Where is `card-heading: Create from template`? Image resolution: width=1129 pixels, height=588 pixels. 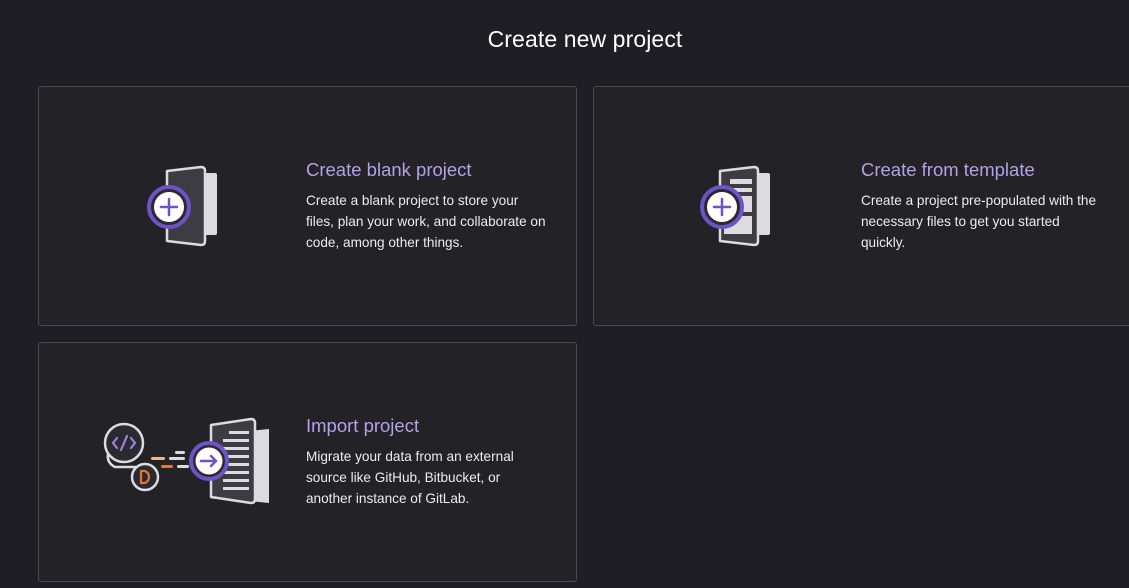 card-heading: Create from template is located at coordinates (948, 169).